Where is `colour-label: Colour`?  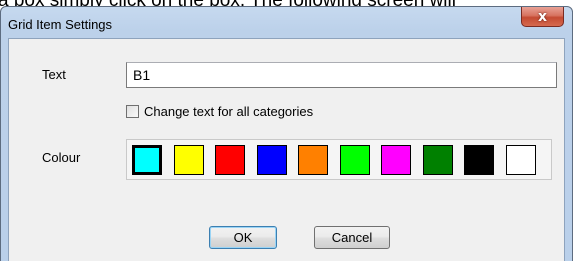 colour-label: Colour is located at coordinates (61, 157).